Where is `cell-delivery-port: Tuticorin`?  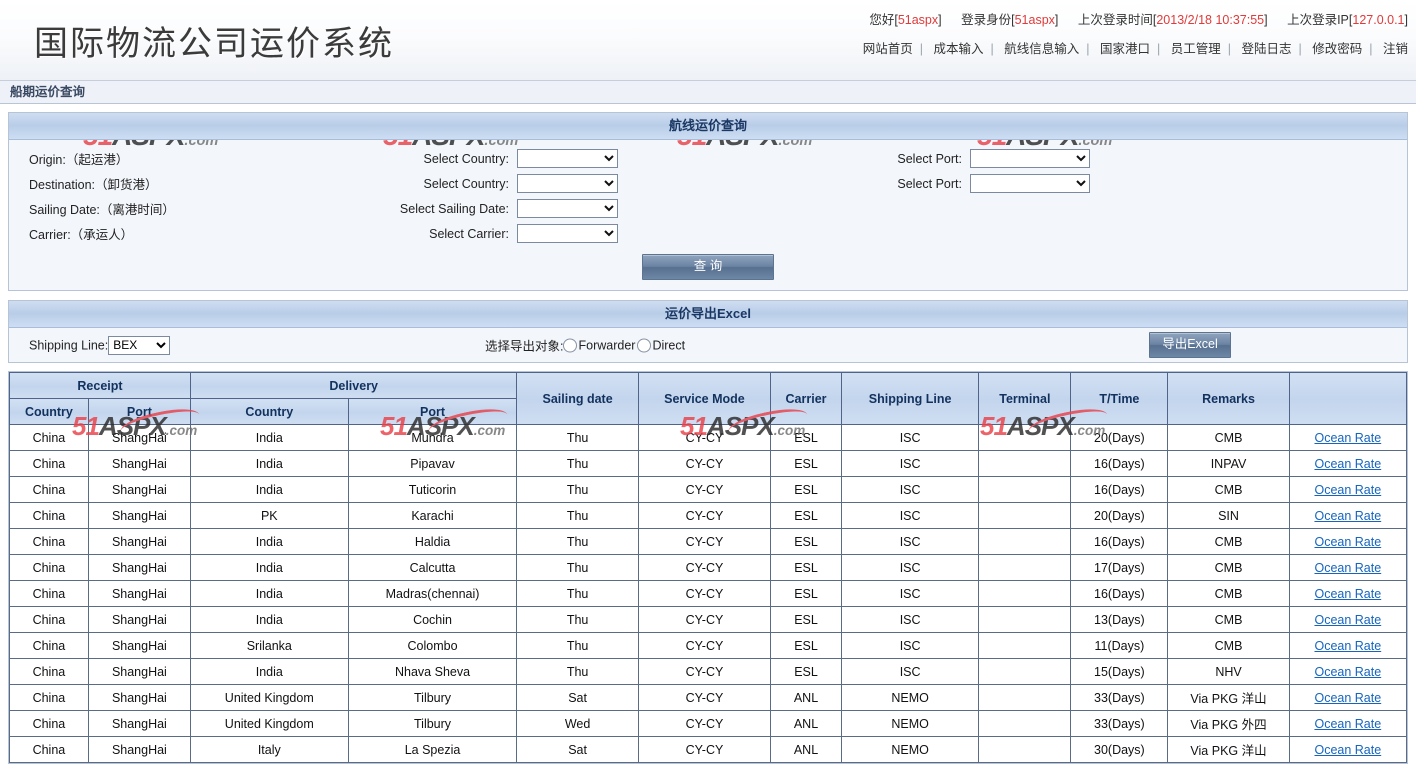
cell-delivery-port: Tuticorin is located at coordinates (432, 489).